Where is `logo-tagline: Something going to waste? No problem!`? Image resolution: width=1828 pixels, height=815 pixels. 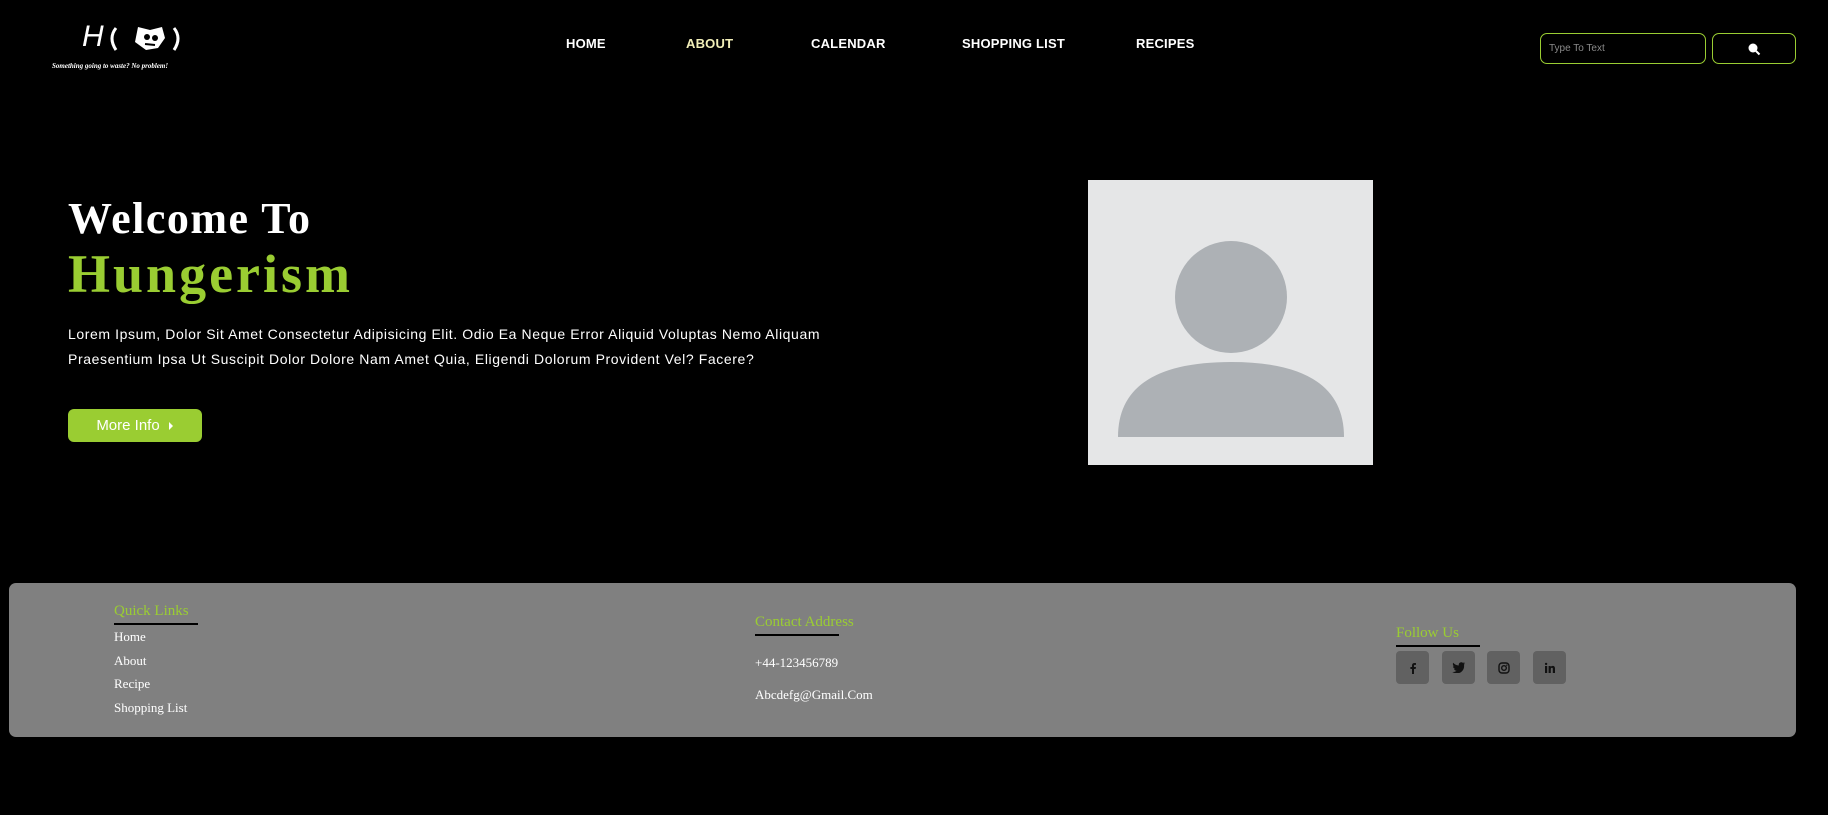 logo-tagline: Something going to waste? No problem! is located at coordinates (110, 66).